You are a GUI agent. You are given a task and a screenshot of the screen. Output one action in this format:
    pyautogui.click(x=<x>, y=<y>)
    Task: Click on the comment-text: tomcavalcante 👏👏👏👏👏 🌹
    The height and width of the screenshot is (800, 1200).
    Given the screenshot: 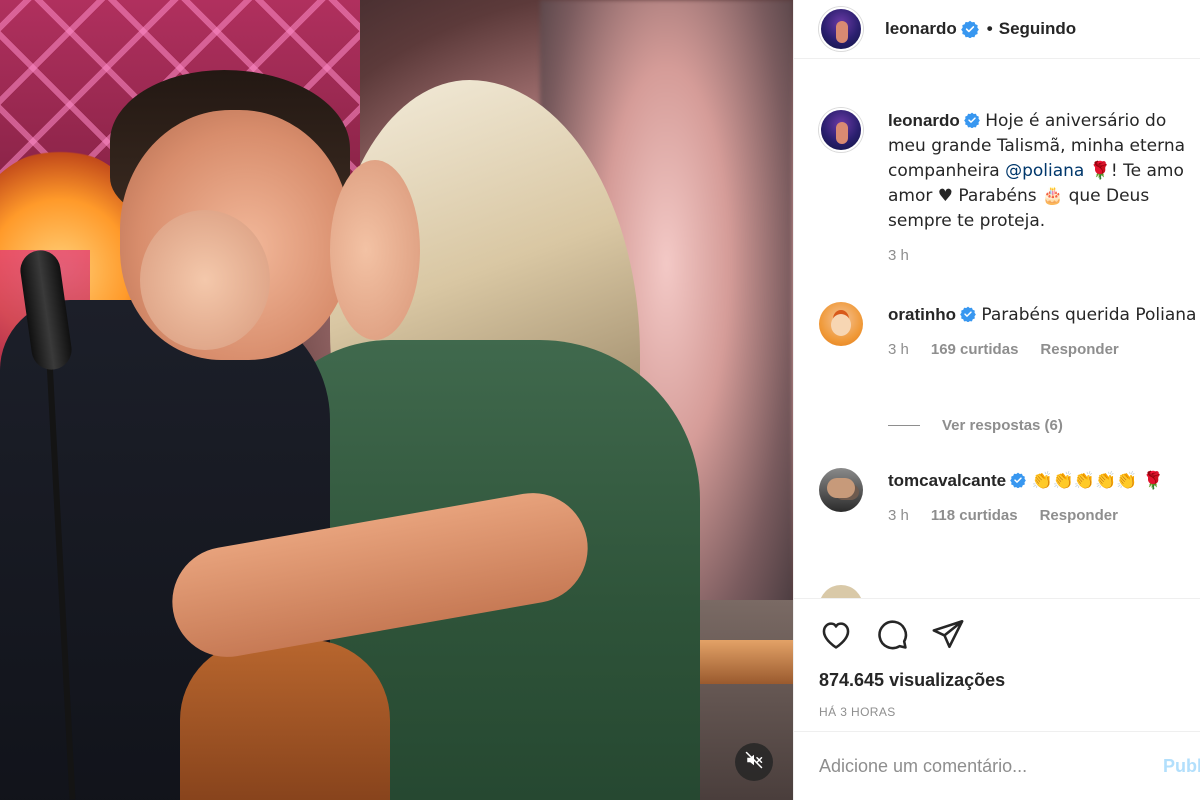 What is the action you would take?
    pyautogui.click(x=1044, y=481)
    